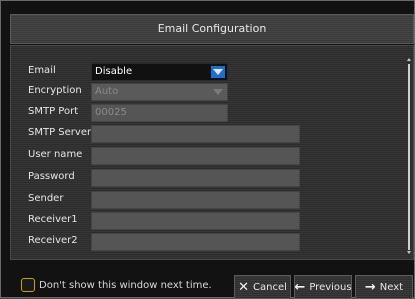 This screenshot has width=415, height=299. I want to click on scrollbar, so click(409, 156).